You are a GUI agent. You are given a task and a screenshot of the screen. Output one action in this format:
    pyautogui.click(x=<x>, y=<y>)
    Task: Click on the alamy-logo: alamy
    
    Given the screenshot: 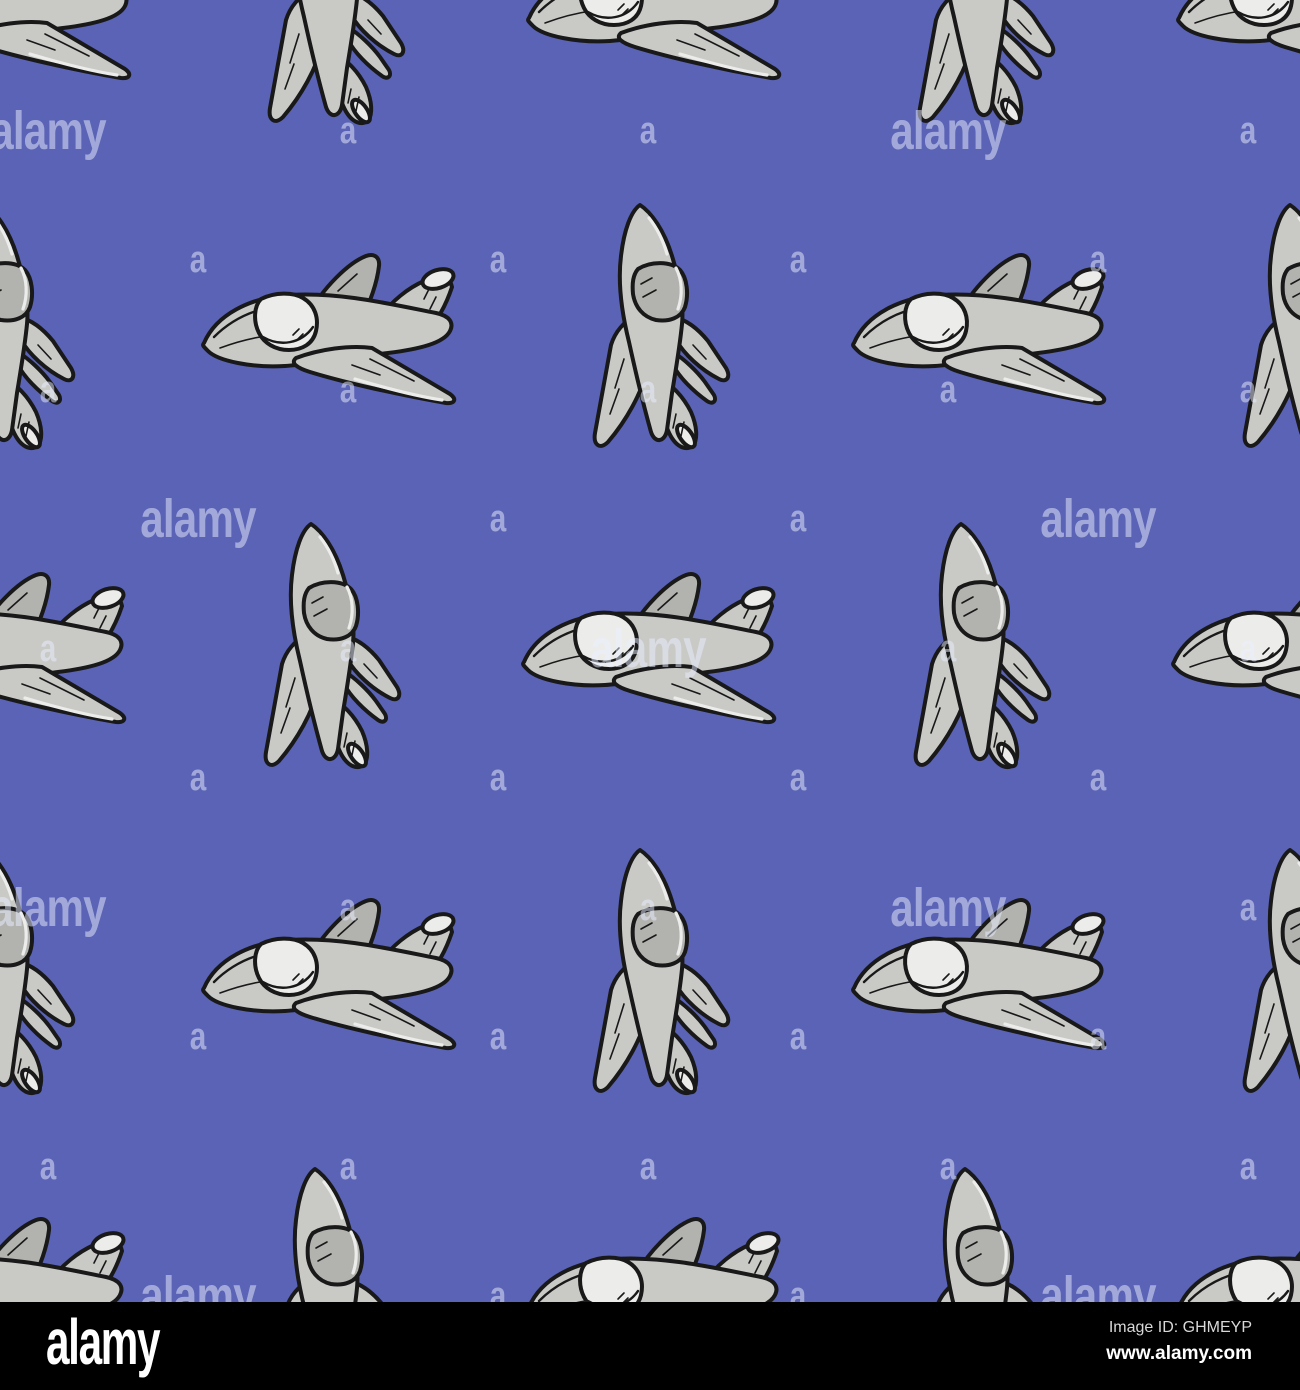 What is the action you would take?
    pyautogui.click(x=103, y=1342)
    